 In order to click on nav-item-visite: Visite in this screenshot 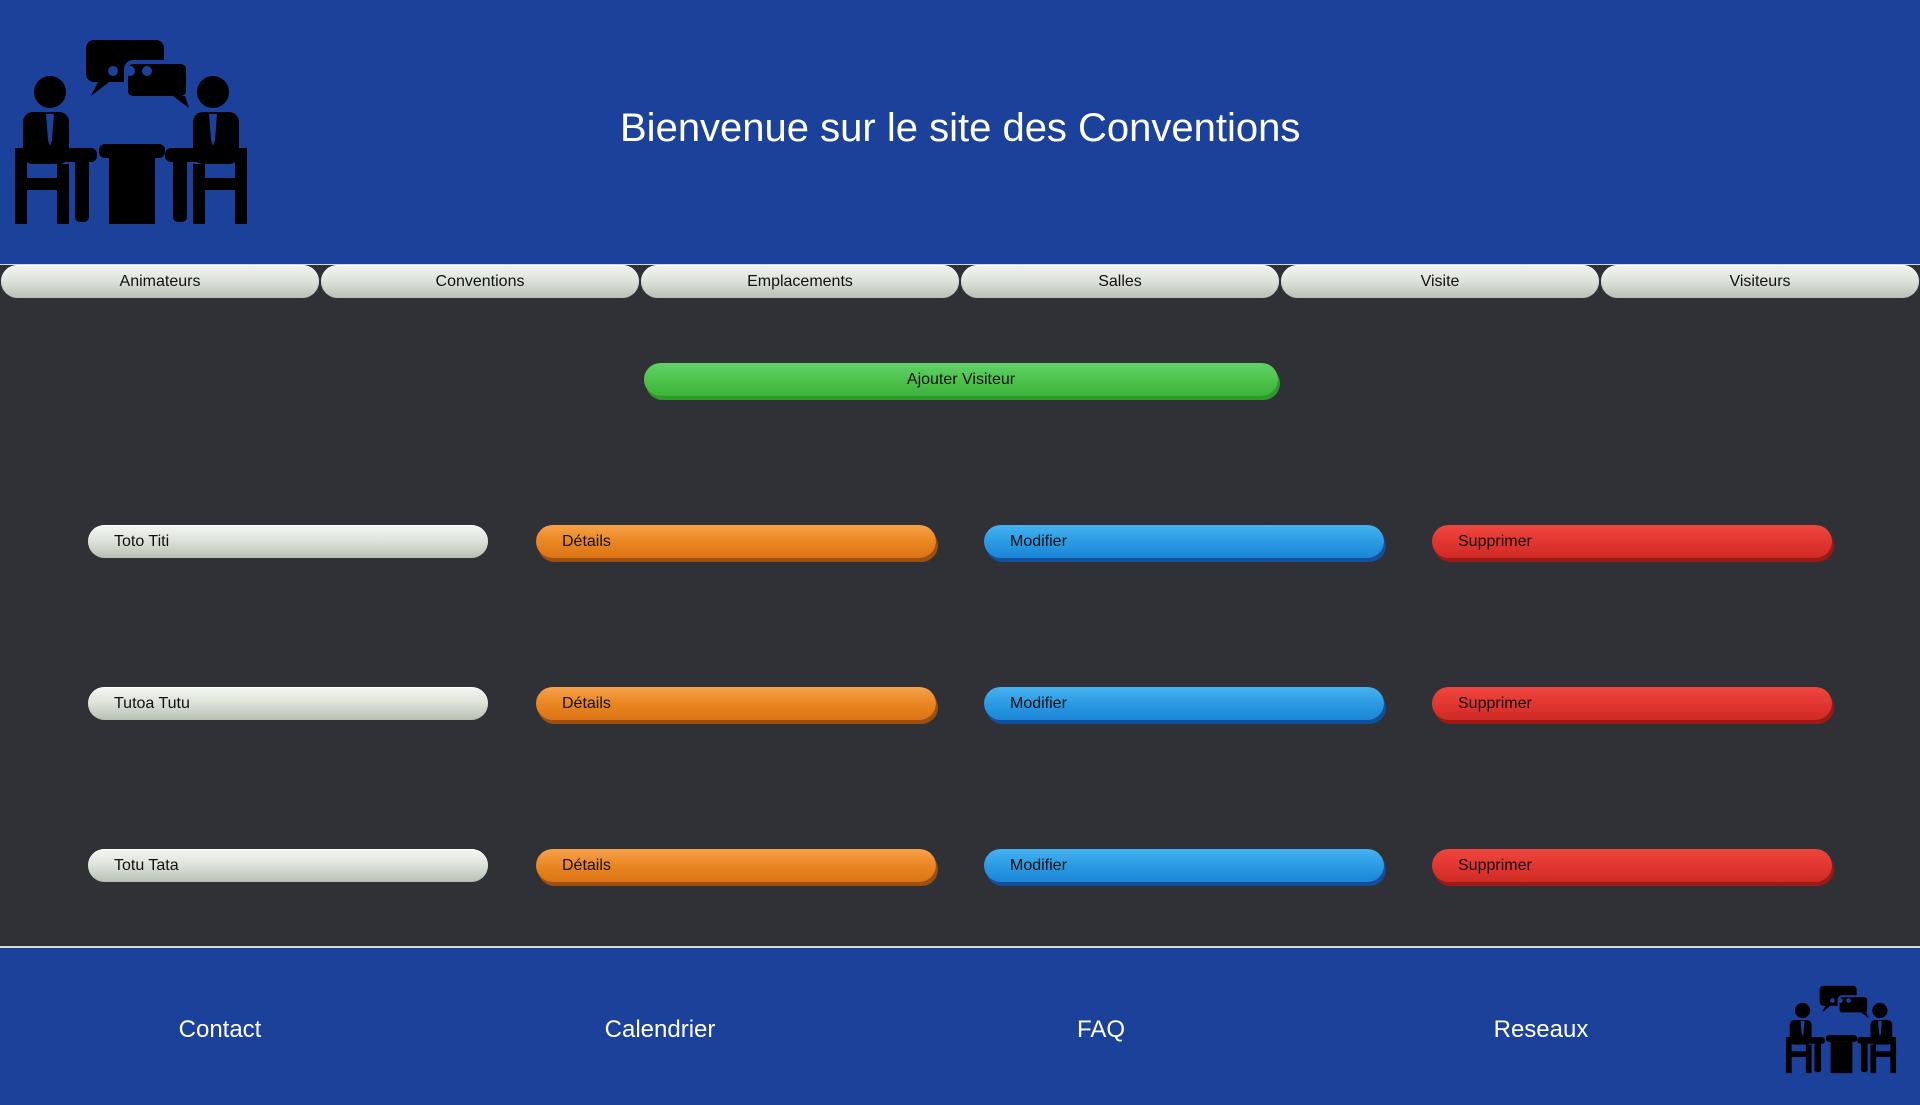, I will do `click(1440, 281)`.